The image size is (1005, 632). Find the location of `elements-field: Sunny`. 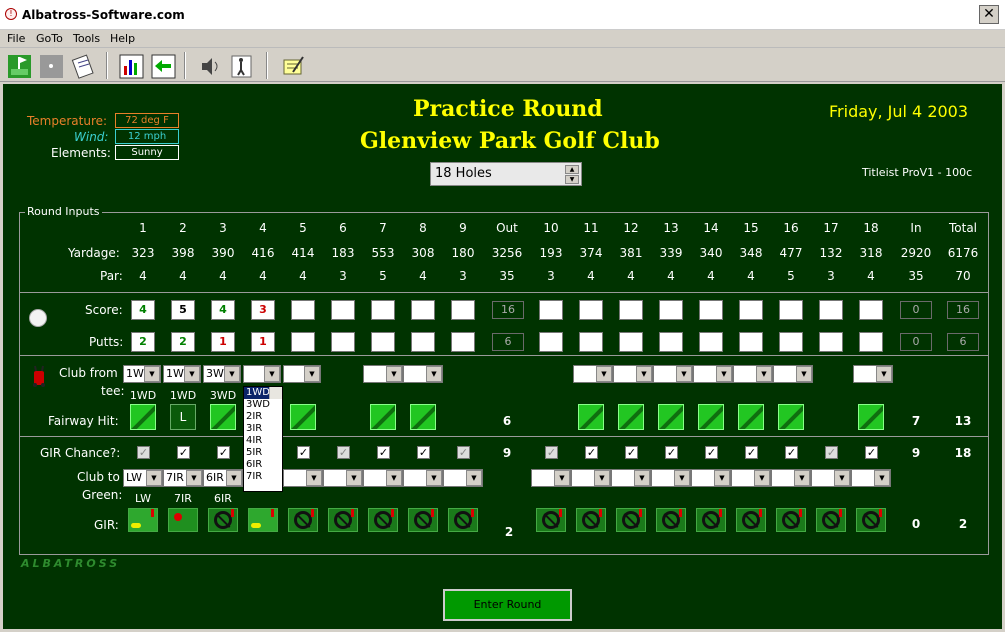

elements-field: Sunny is located at coordinates (147, 152).